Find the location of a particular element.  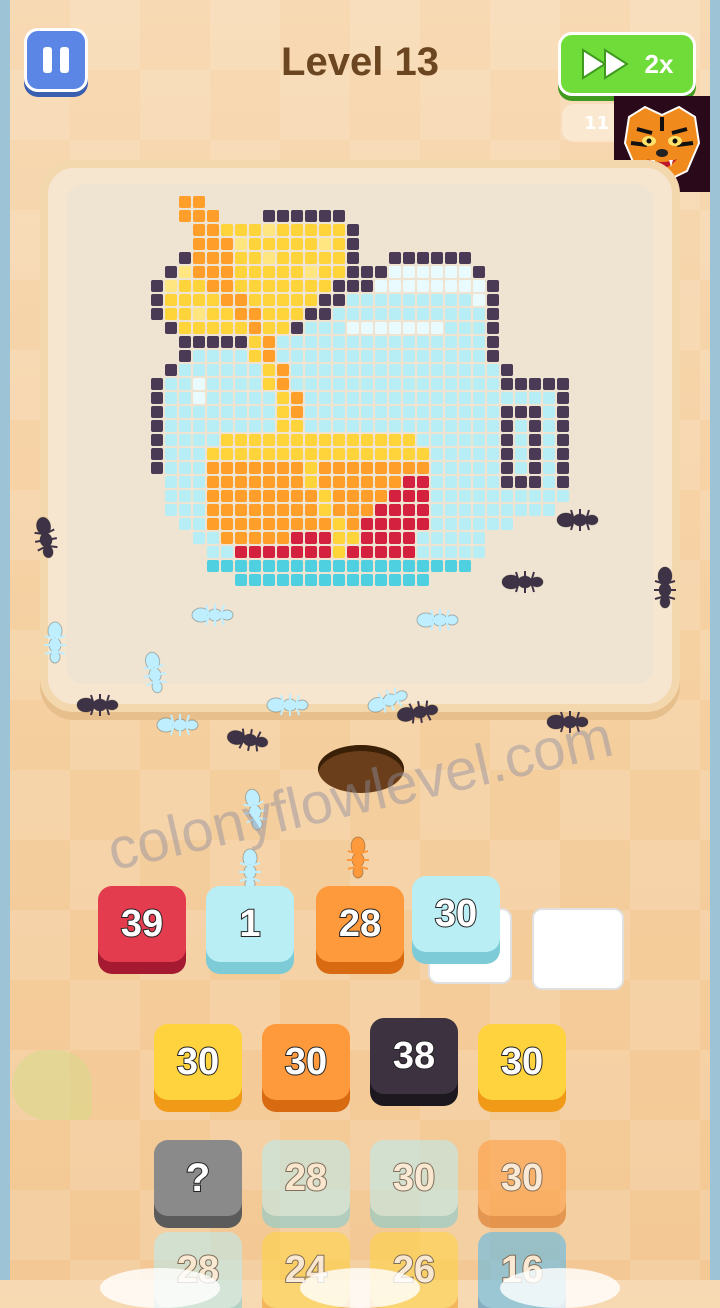

bottom-shelf is located at coordinates (360, 1278).